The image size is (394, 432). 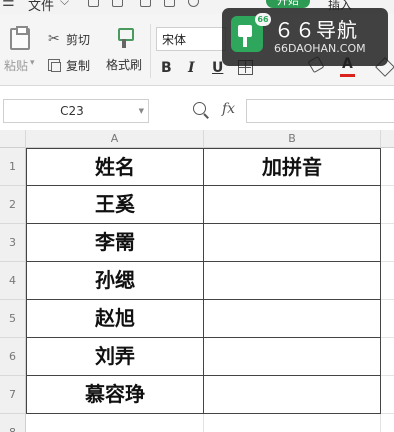 I want to click on paste-dropdown-icon: ▾, so click(x=32, y=63).